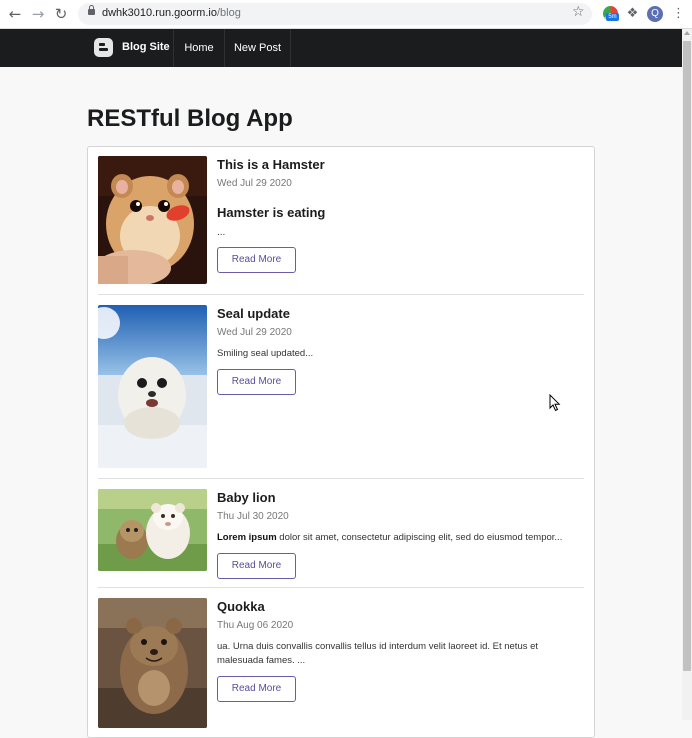 This screenshot has height=738, width=692. I want to click on blogger-logo-icon, so click(103, 47).